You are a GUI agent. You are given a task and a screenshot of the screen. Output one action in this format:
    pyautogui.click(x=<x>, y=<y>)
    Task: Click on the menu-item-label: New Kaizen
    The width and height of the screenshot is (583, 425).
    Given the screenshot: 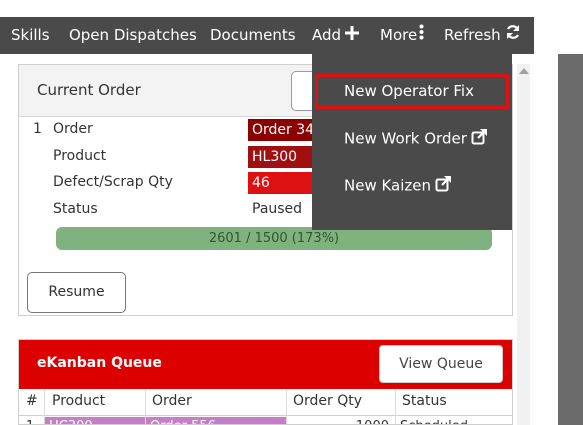 What is the action you would take?
    pyautogui.click(x=388, y=185)
    